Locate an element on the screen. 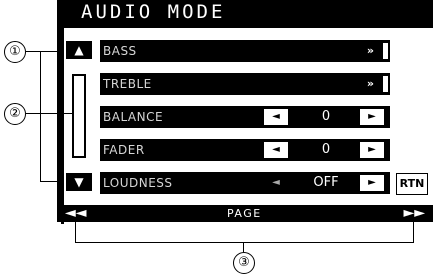 This screenshot has width=433, height=274. menu-label-balance: BALANCE is located at coordinates (133, 117).